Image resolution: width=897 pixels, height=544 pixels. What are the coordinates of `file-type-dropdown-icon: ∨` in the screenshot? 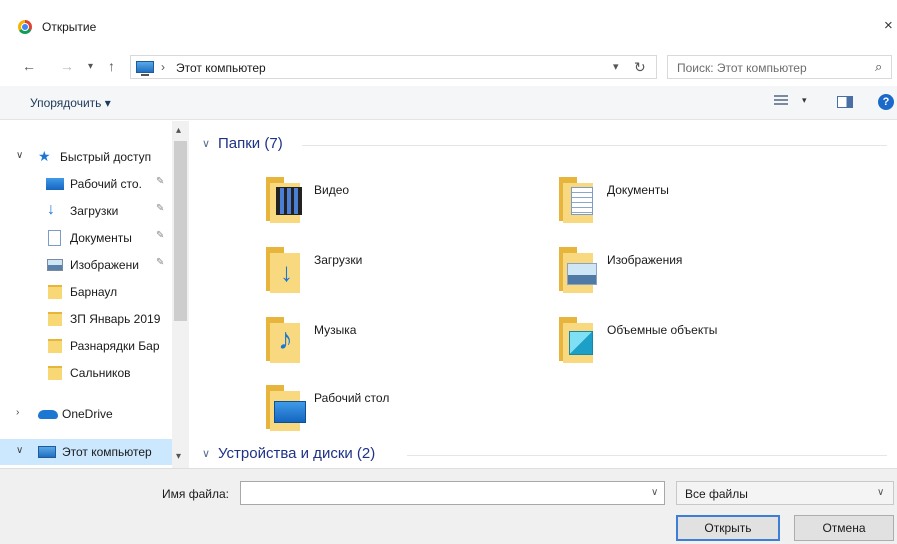 It's located at (880, 492).